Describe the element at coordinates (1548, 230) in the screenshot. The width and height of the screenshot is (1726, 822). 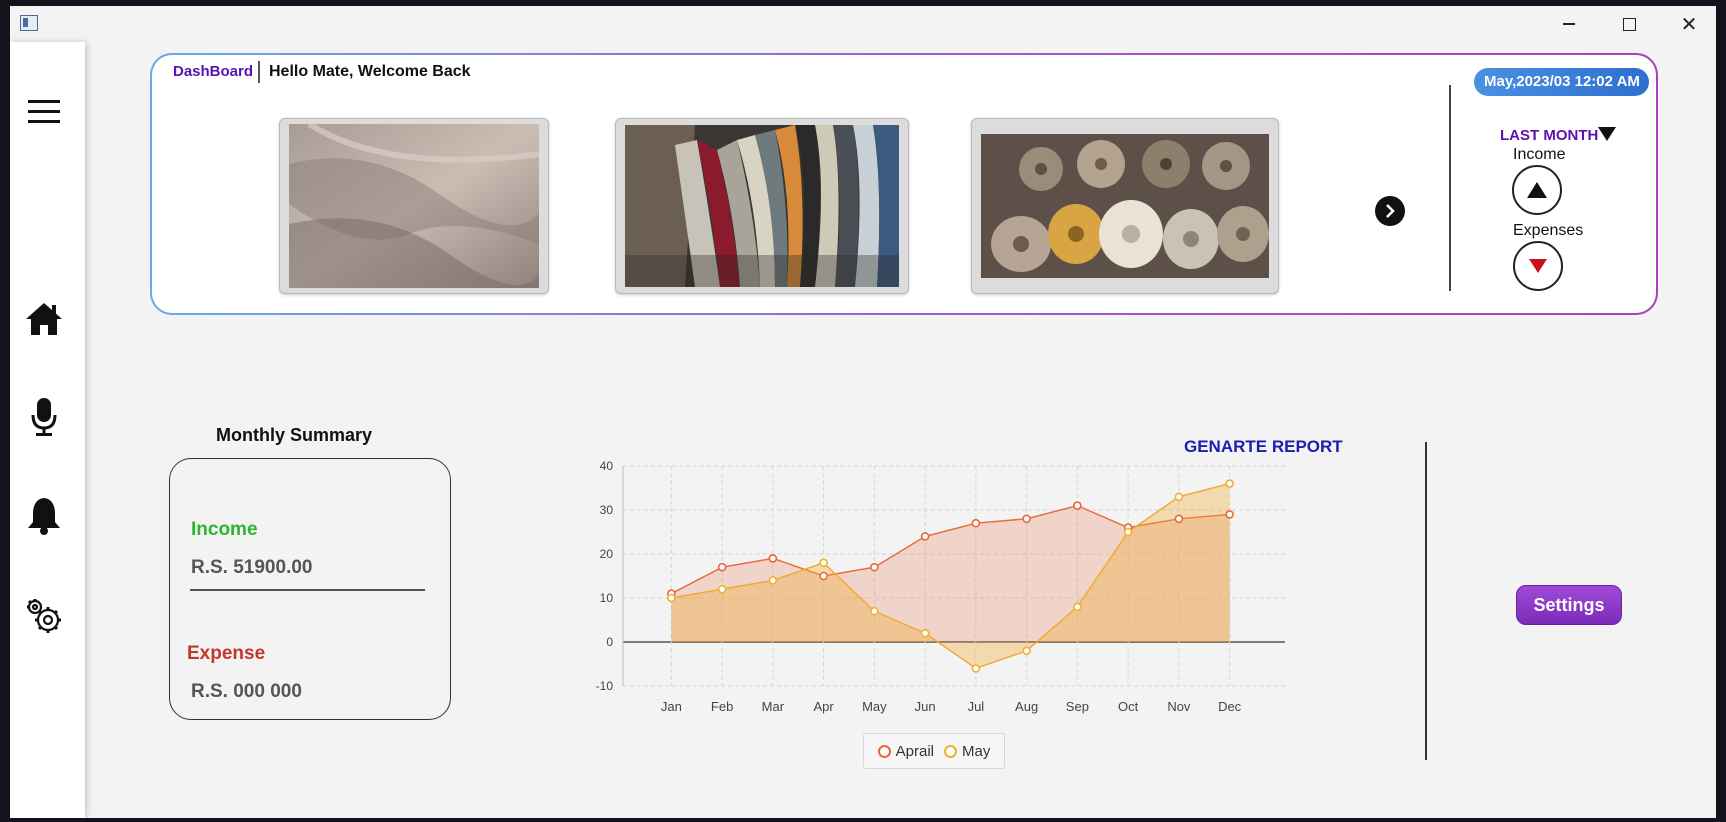
I see `expenses-mini-label: Expenses` at that location.